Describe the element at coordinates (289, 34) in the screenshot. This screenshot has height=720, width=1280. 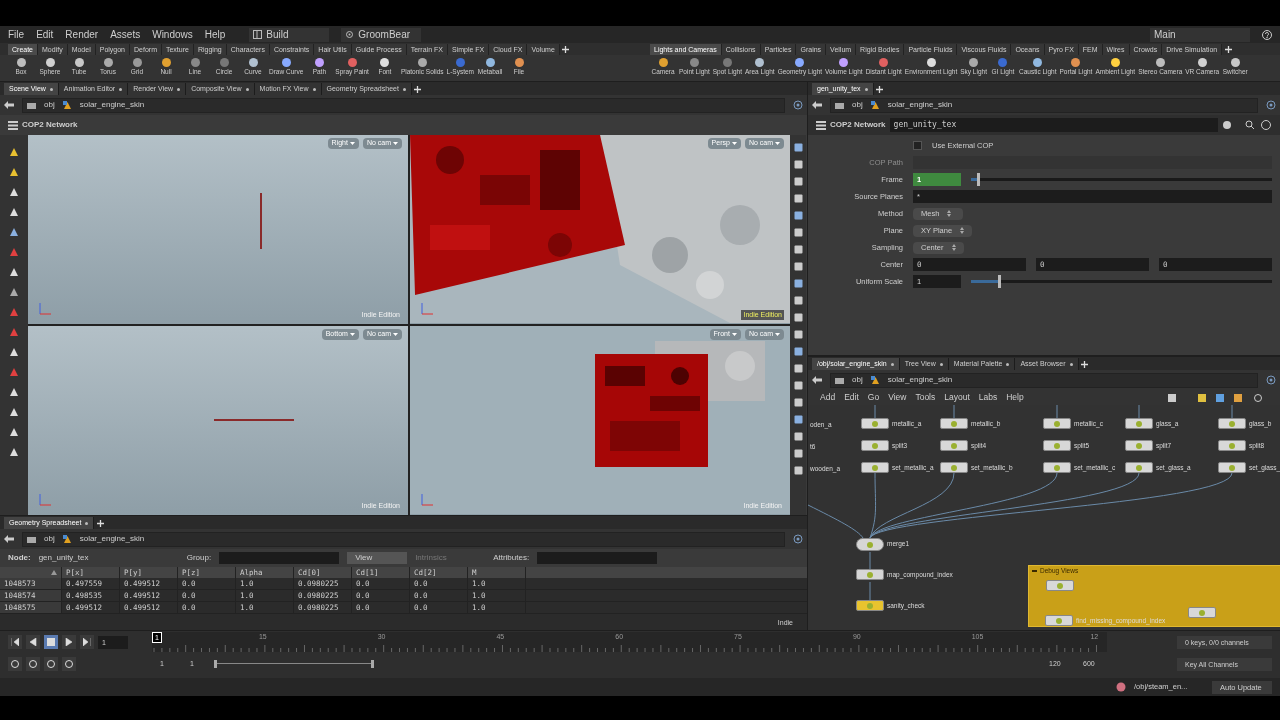
I see `desktop-dropdown: Build` at that location.